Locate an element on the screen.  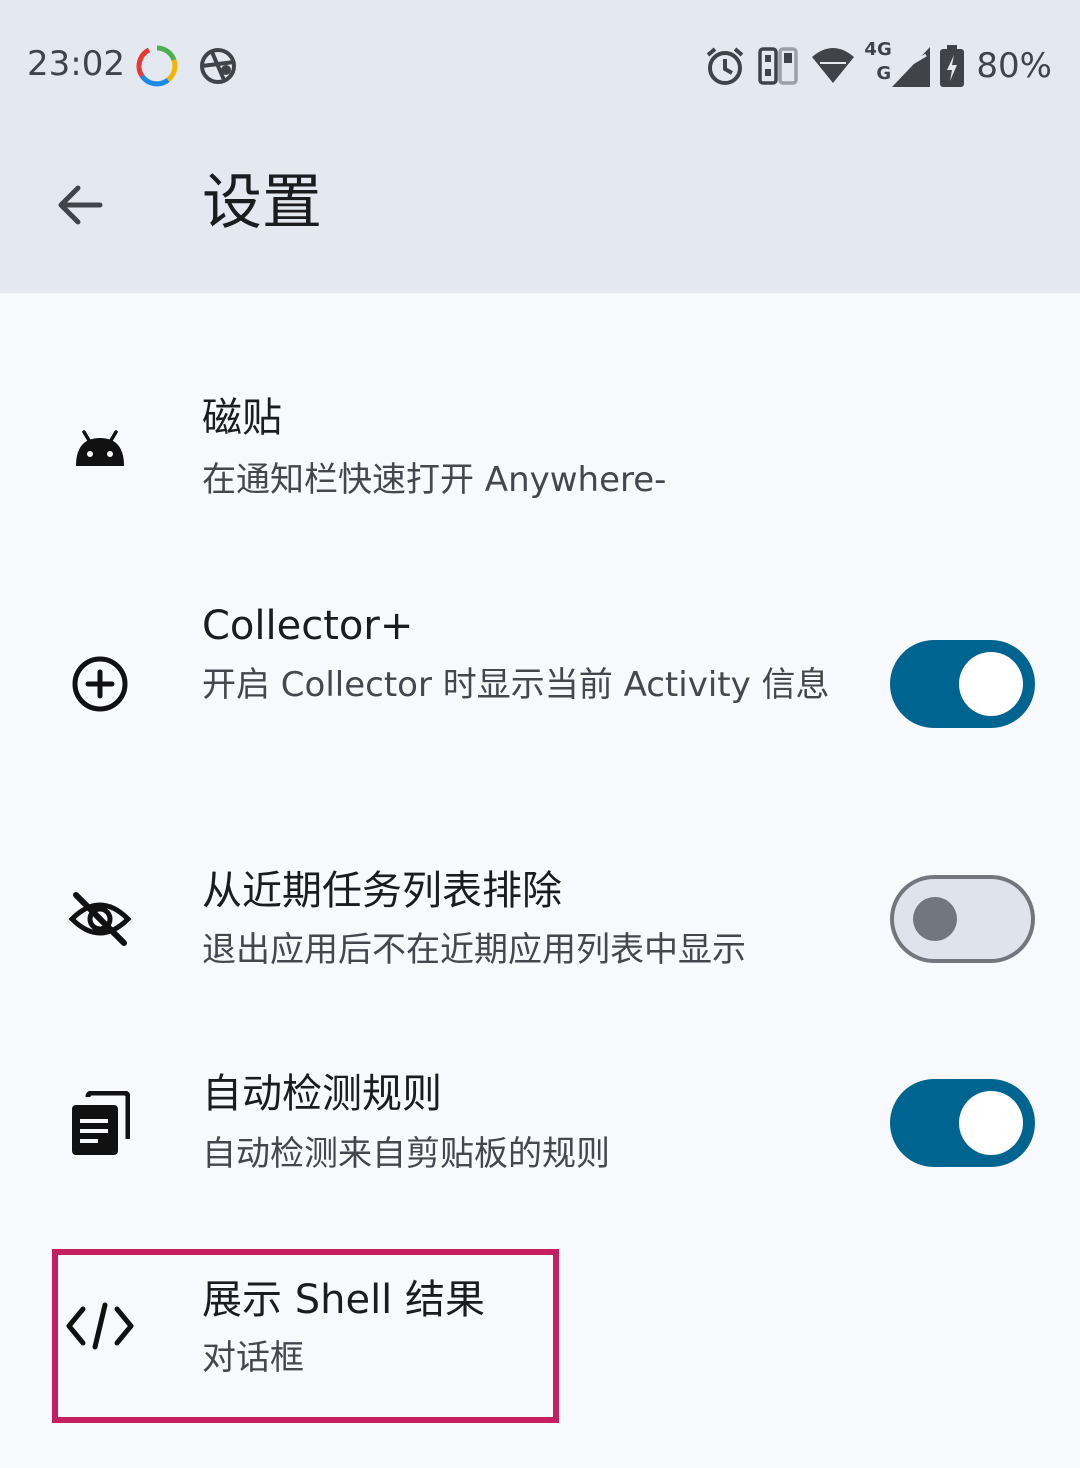
pref-exclude-recents: 从近期任务列表排除 退出应用后不在近期应用列表中显示 is located at coordinates (540, 920).